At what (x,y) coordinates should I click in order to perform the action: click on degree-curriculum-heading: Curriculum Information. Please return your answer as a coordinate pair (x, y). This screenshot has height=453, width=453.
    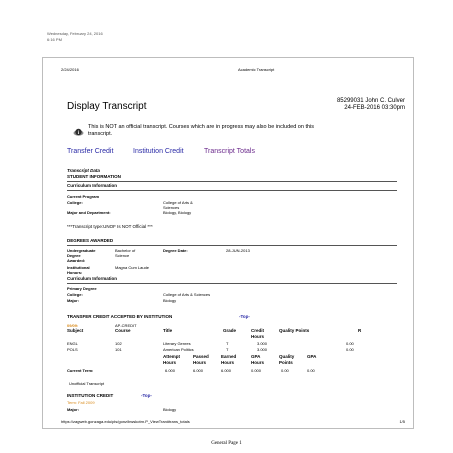
    Looking at the image, I should click on (92, 278).